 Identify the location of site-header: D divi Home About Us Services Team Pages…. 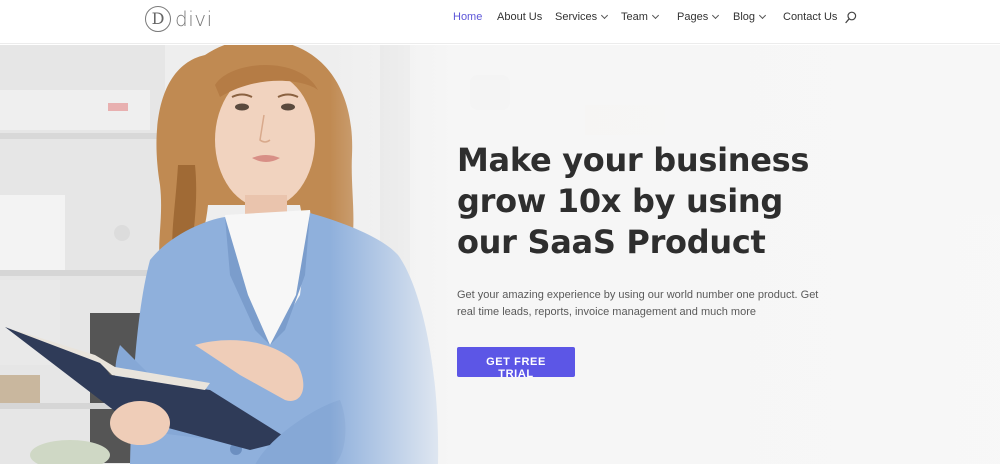
(500, 22).